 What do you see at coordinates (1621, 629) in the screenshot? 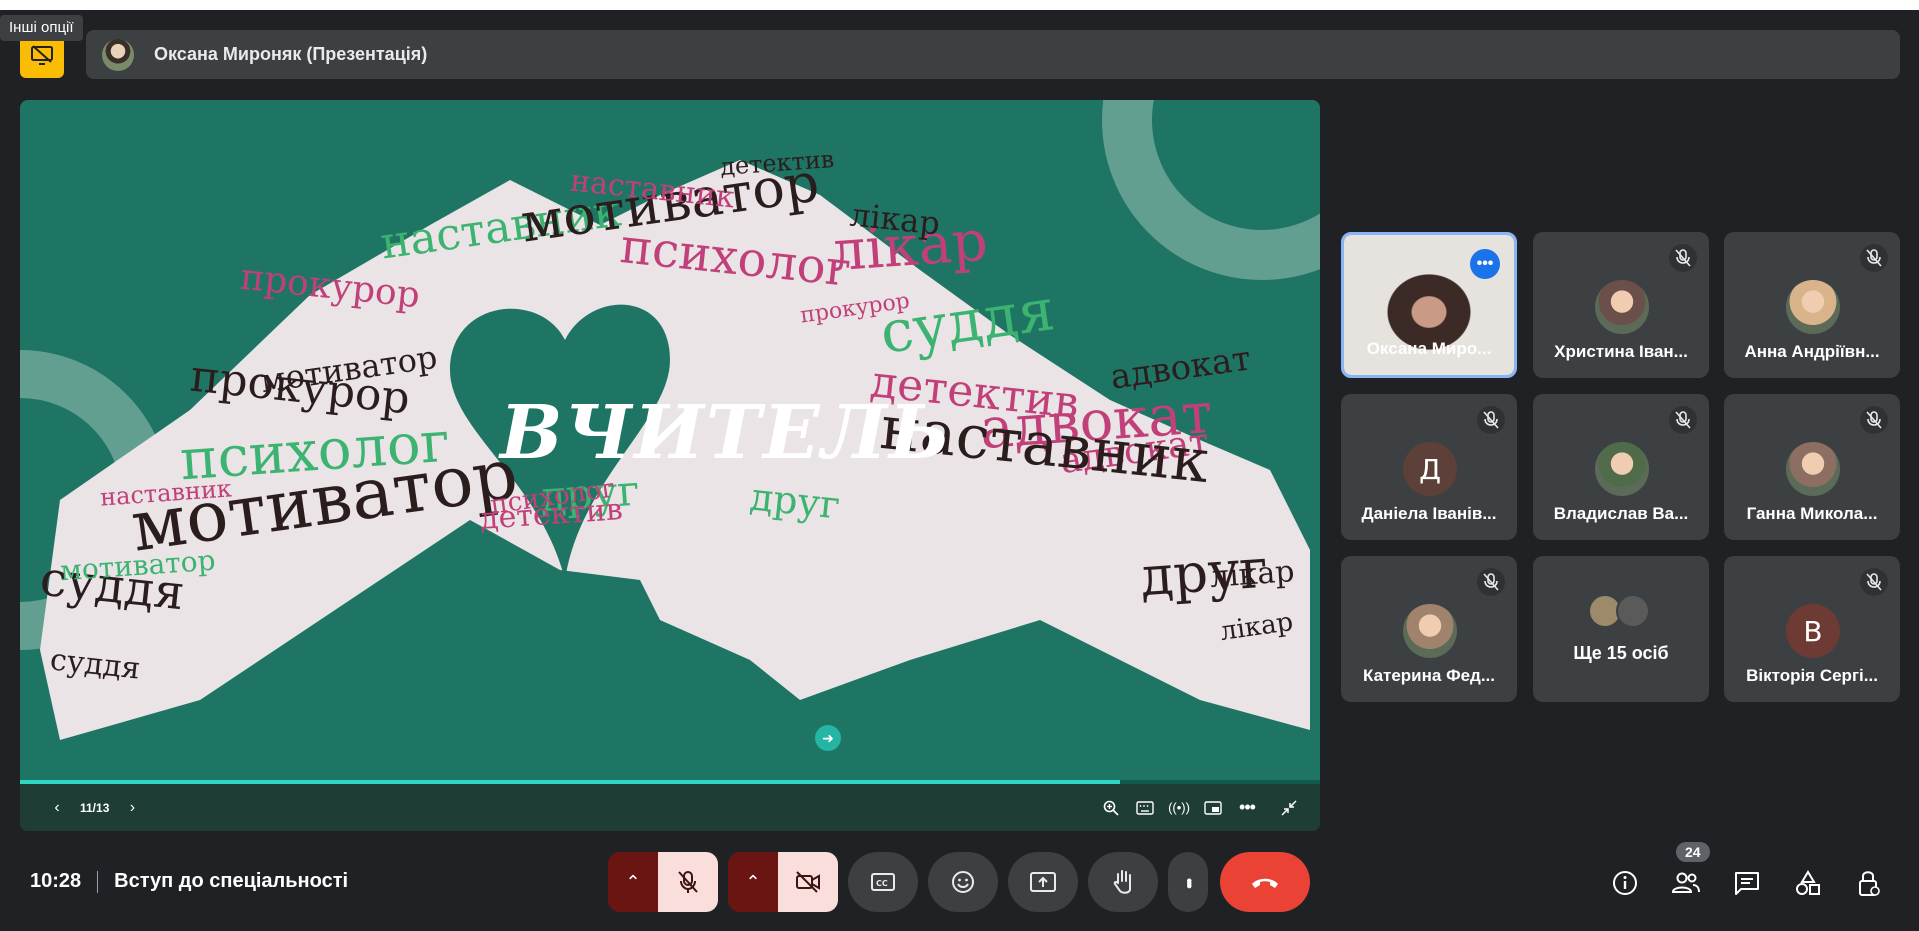
I see `participant-tile: Ще 15 осіб` at bounding box center [1621, 629].